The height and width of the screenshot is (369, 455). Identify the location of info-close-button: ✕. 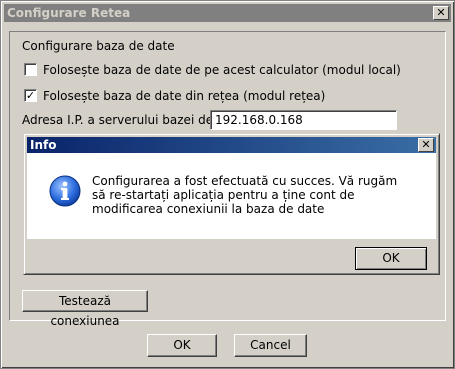
(426, 145).